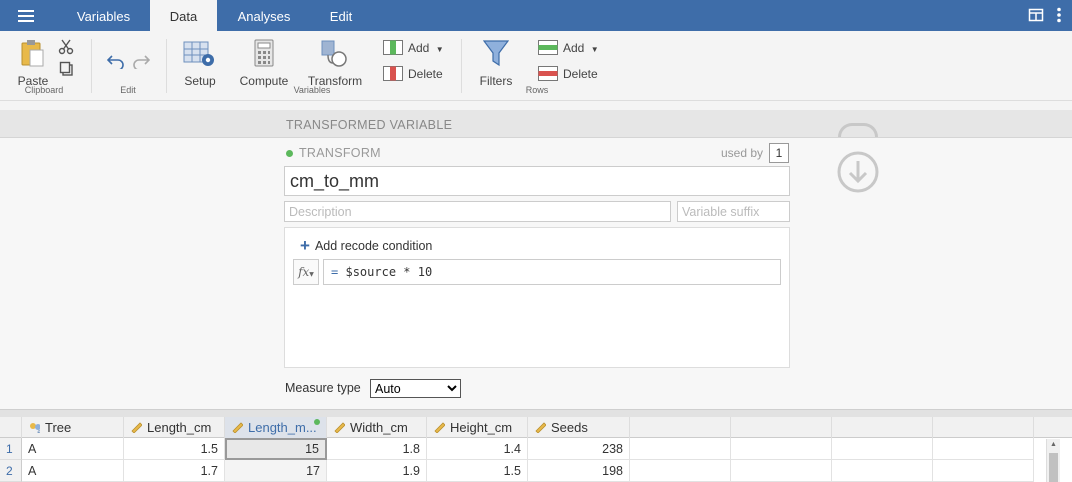  Describe the element at coordinates (334, 53) in the screenshot. I see `transform-icon` at that location.